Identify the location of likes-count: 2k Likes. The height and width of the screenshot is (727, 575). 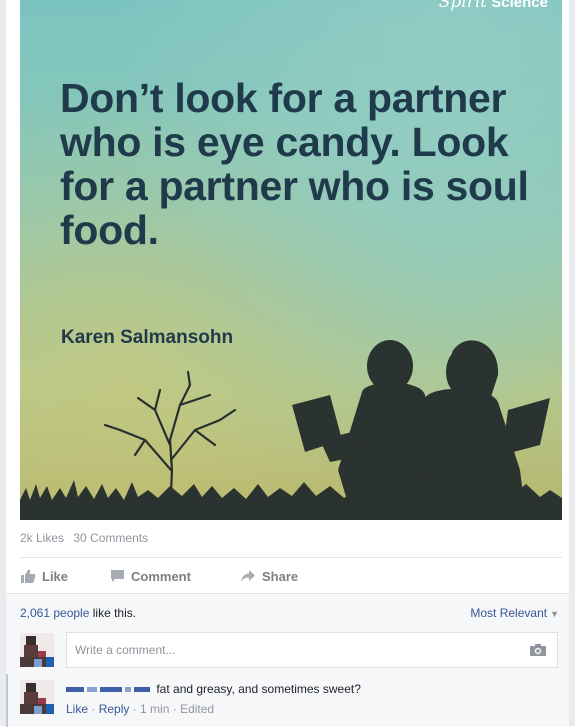
(42, 538).